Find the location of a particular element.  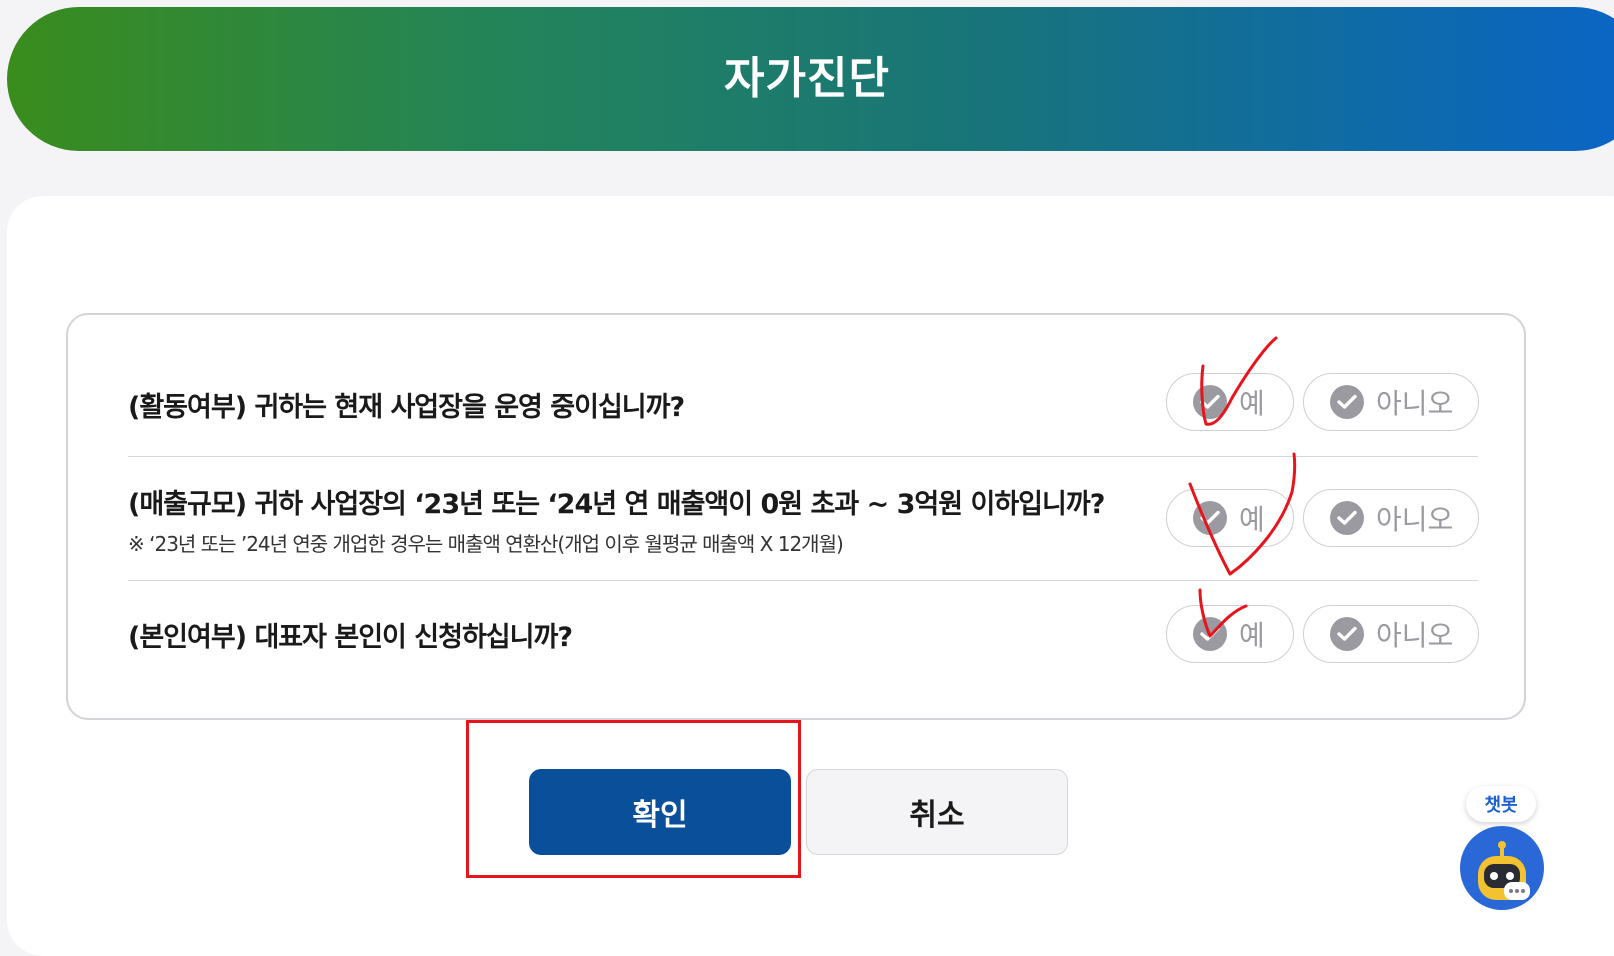

chatbot-label: 챗봇 is located at coordinates (1501, 804).